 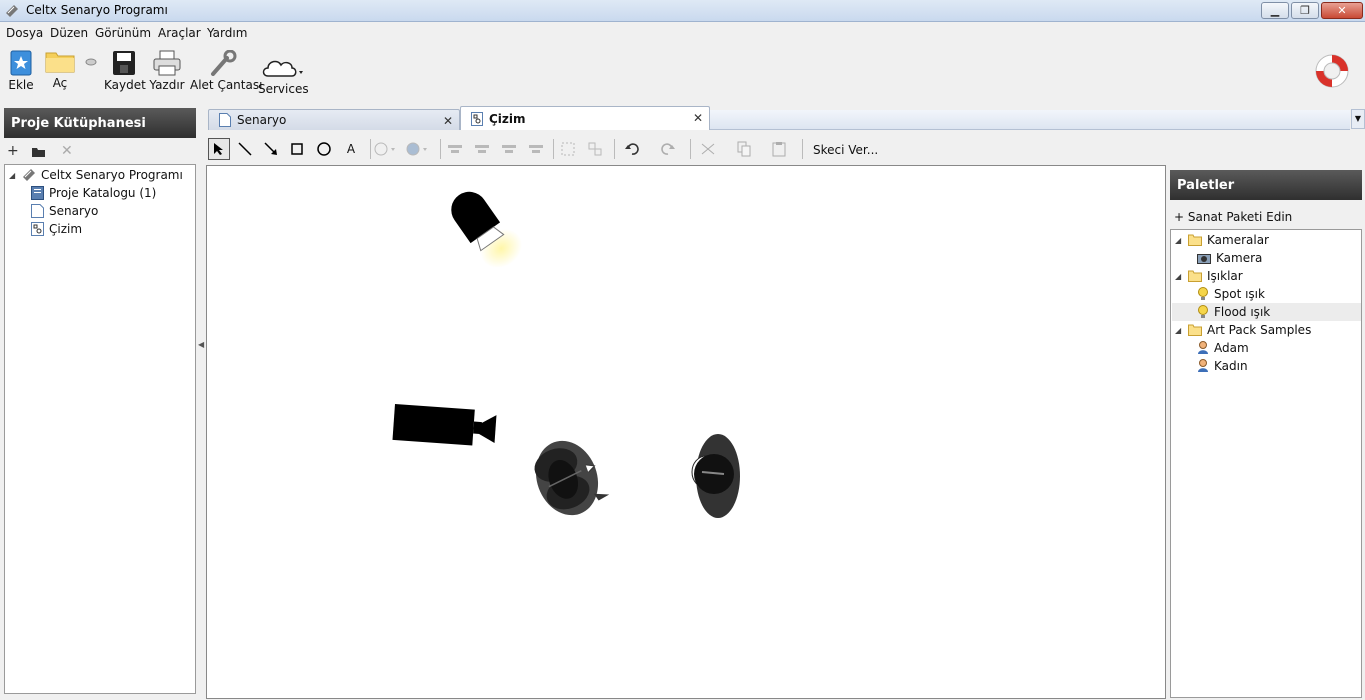 I want to click on tree-item-catalog: Proje Katalogu (1), so click(x=93, y=193).